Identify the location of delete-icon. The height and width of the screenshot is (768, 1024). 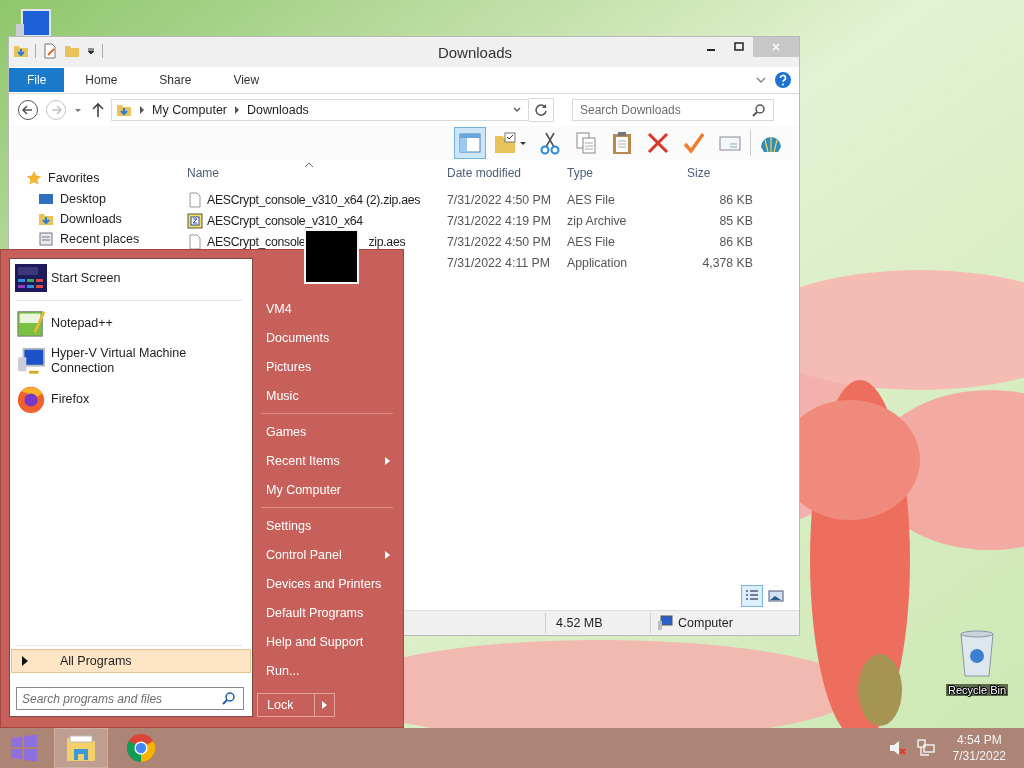
(658, 143).